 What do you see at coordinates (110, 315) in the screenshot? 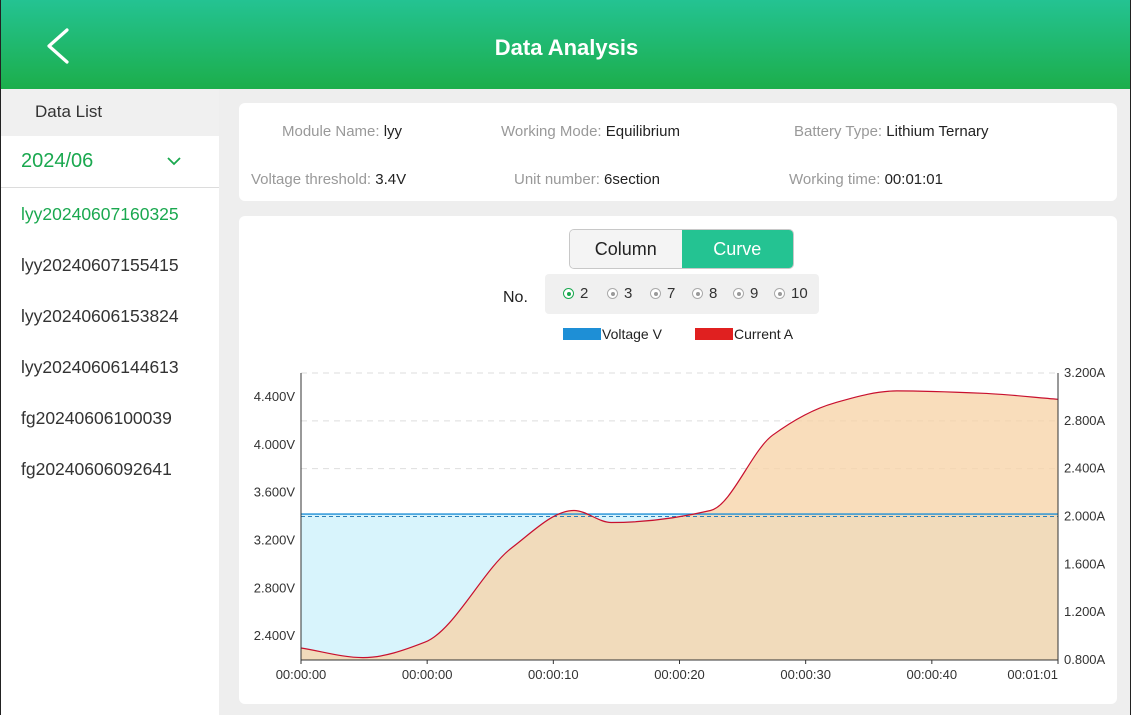
I see `file-item: lyy20240606153824` at bounding box center [110, 315].